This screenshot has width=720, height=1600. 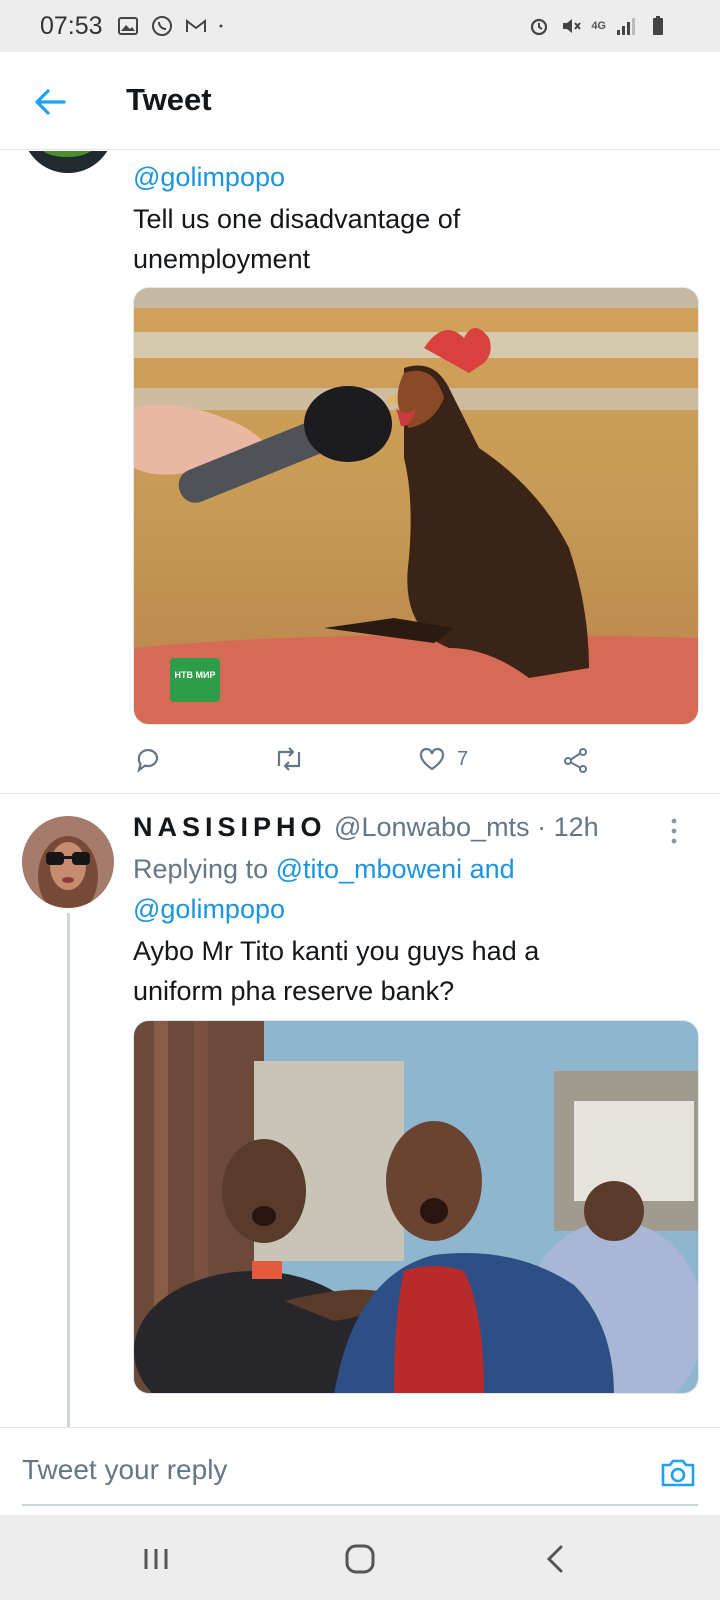 What do you see at coordinates (576, 827) in the screenshot?
I see `tweet-time: 12h` at bounding box center [576, 827].